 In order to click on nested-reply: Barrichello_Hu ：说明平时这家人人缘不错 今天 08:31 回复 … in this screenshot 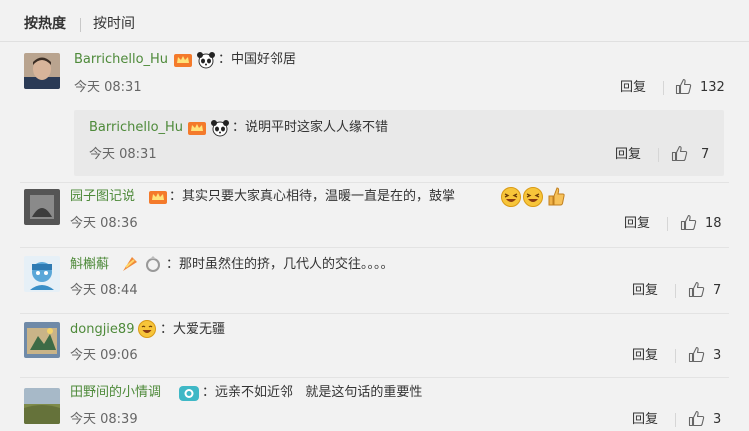, I will do `click(399, 143)`.